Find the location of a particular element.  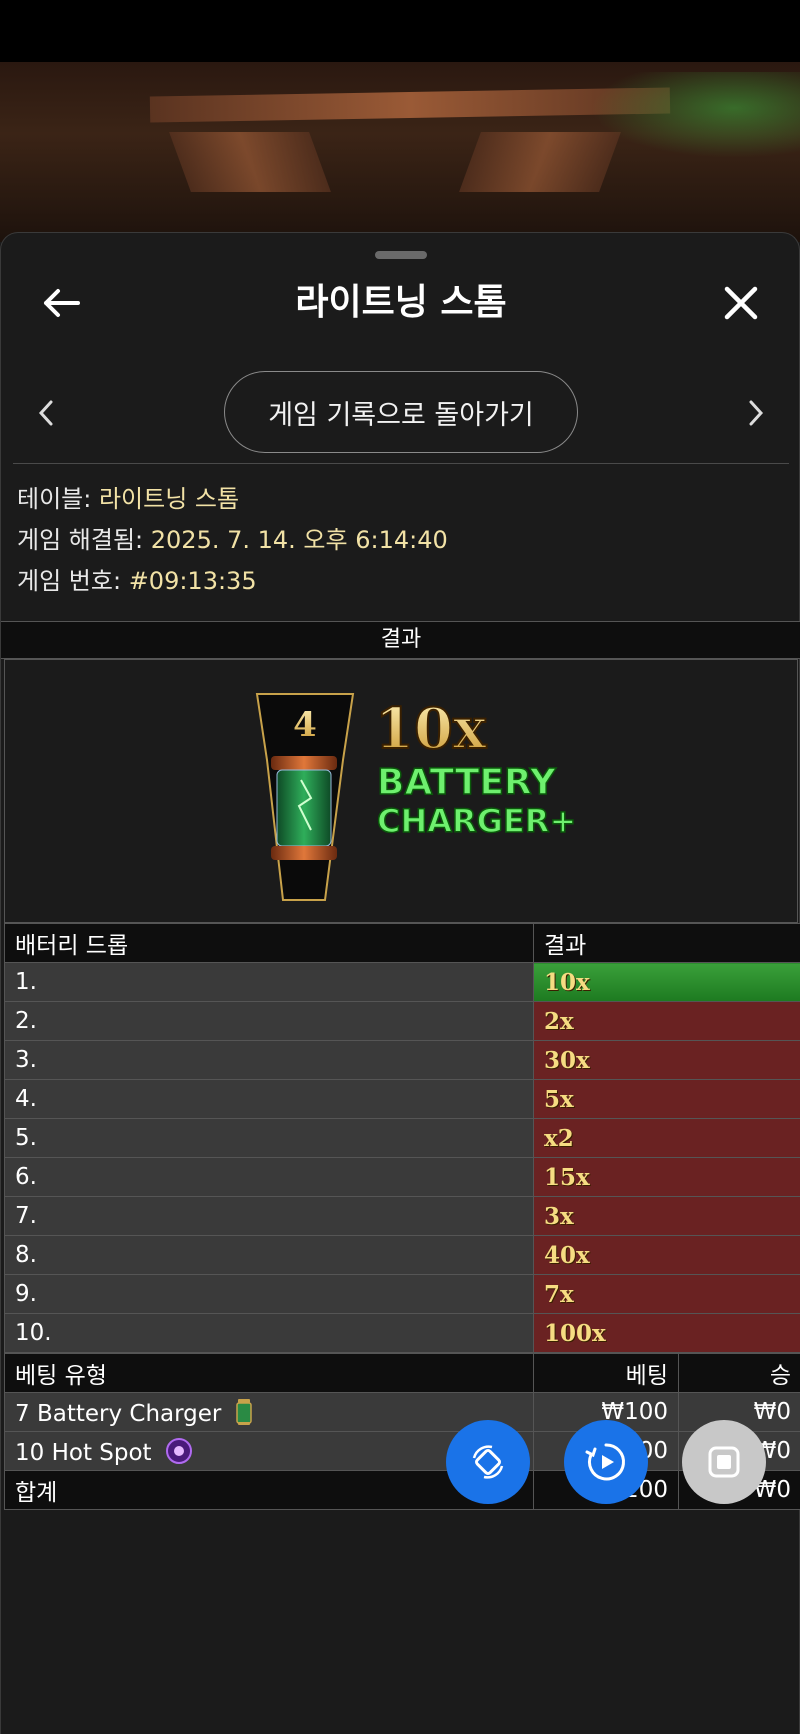

drop-result: 30x is located at coordinates (666, 1060).